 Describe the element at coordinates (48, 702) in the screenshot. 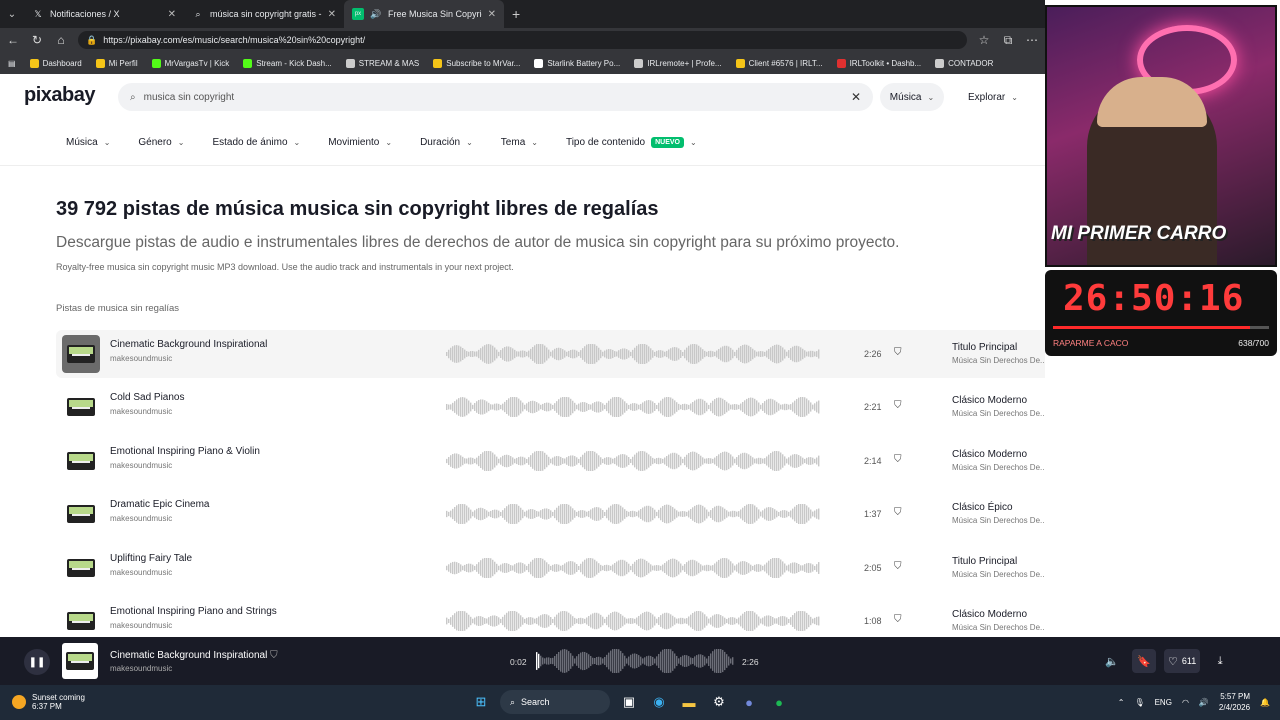

I see `weather-widget: Sunset coming 6:37 PM` at that location.